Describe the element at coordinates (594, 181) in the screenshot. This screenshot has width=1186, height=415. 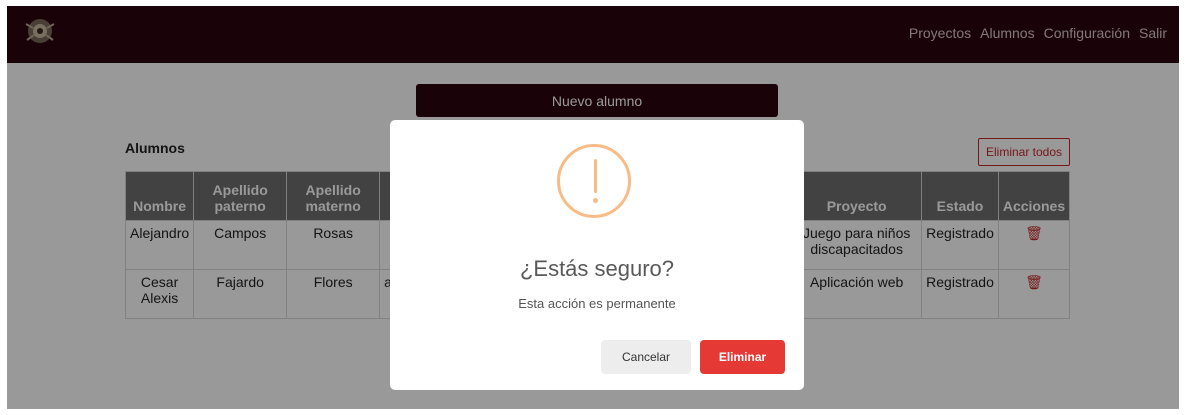
I see `warning-icon` at that location.